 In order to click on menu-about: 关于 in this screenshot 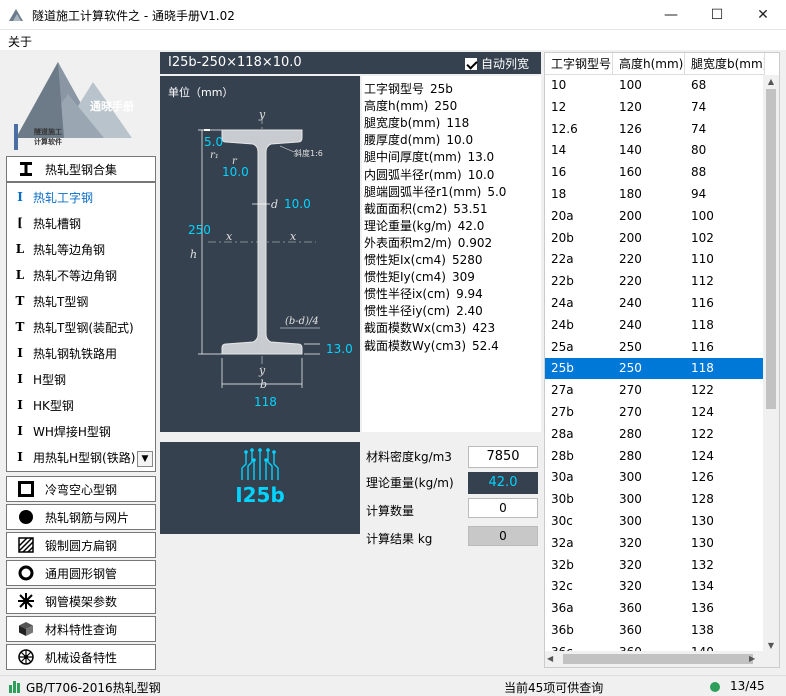, I will do `click(20, 41)`.